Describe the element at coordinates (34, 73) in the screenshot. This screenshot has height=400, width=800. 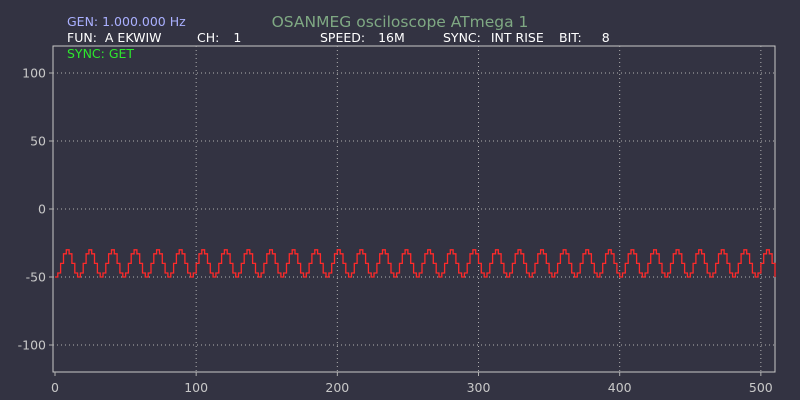
I see `y-tick-label: 100` at that location.